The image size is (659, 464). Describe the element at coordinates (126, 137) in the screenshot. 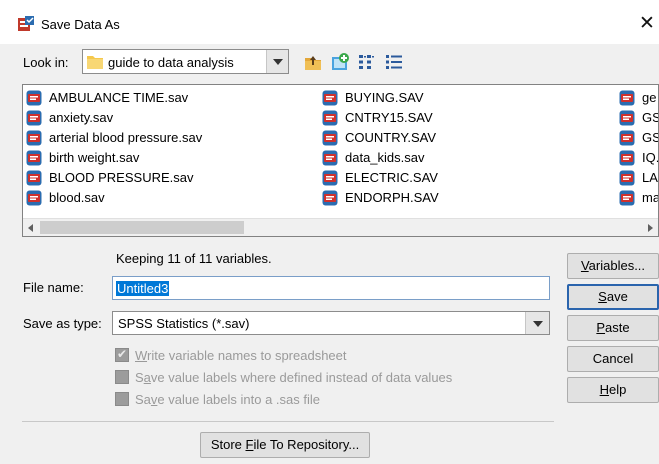

I see `file-name: arterial blood pressure.sav` at that location.